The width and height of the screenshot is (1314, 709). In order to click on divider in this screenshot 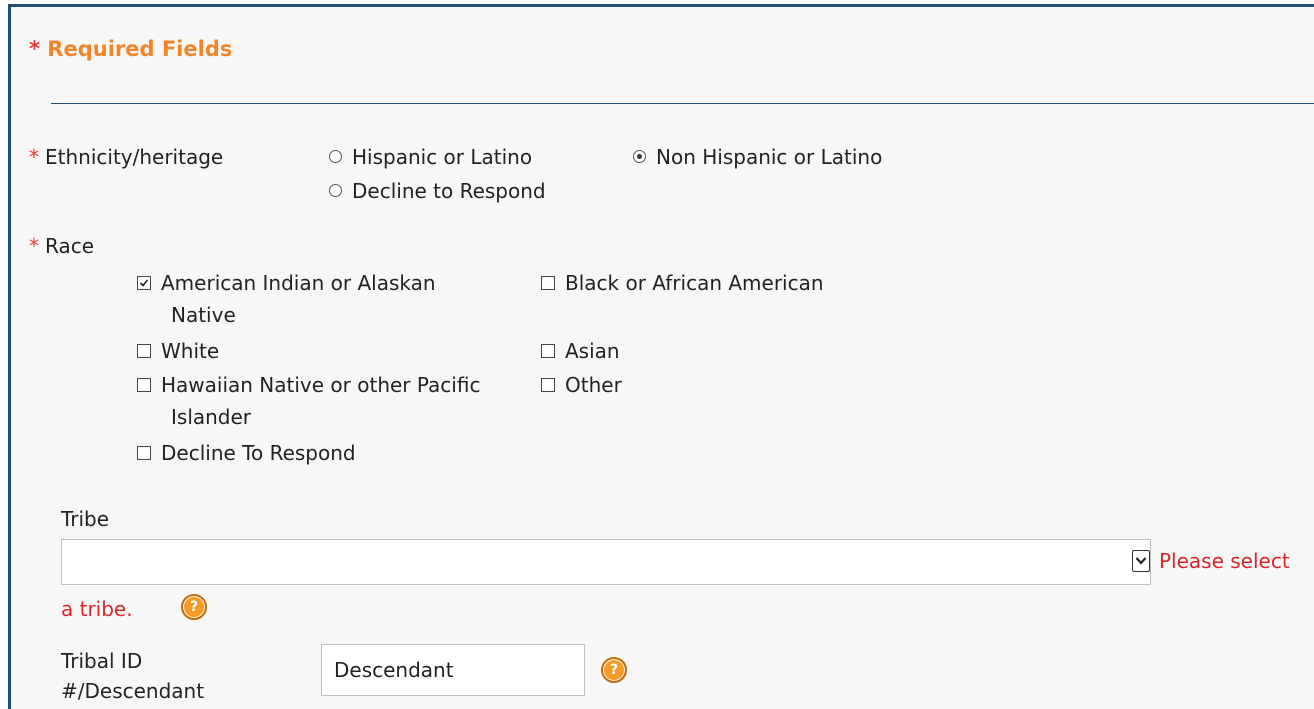, I will do `click(682, 103)`.